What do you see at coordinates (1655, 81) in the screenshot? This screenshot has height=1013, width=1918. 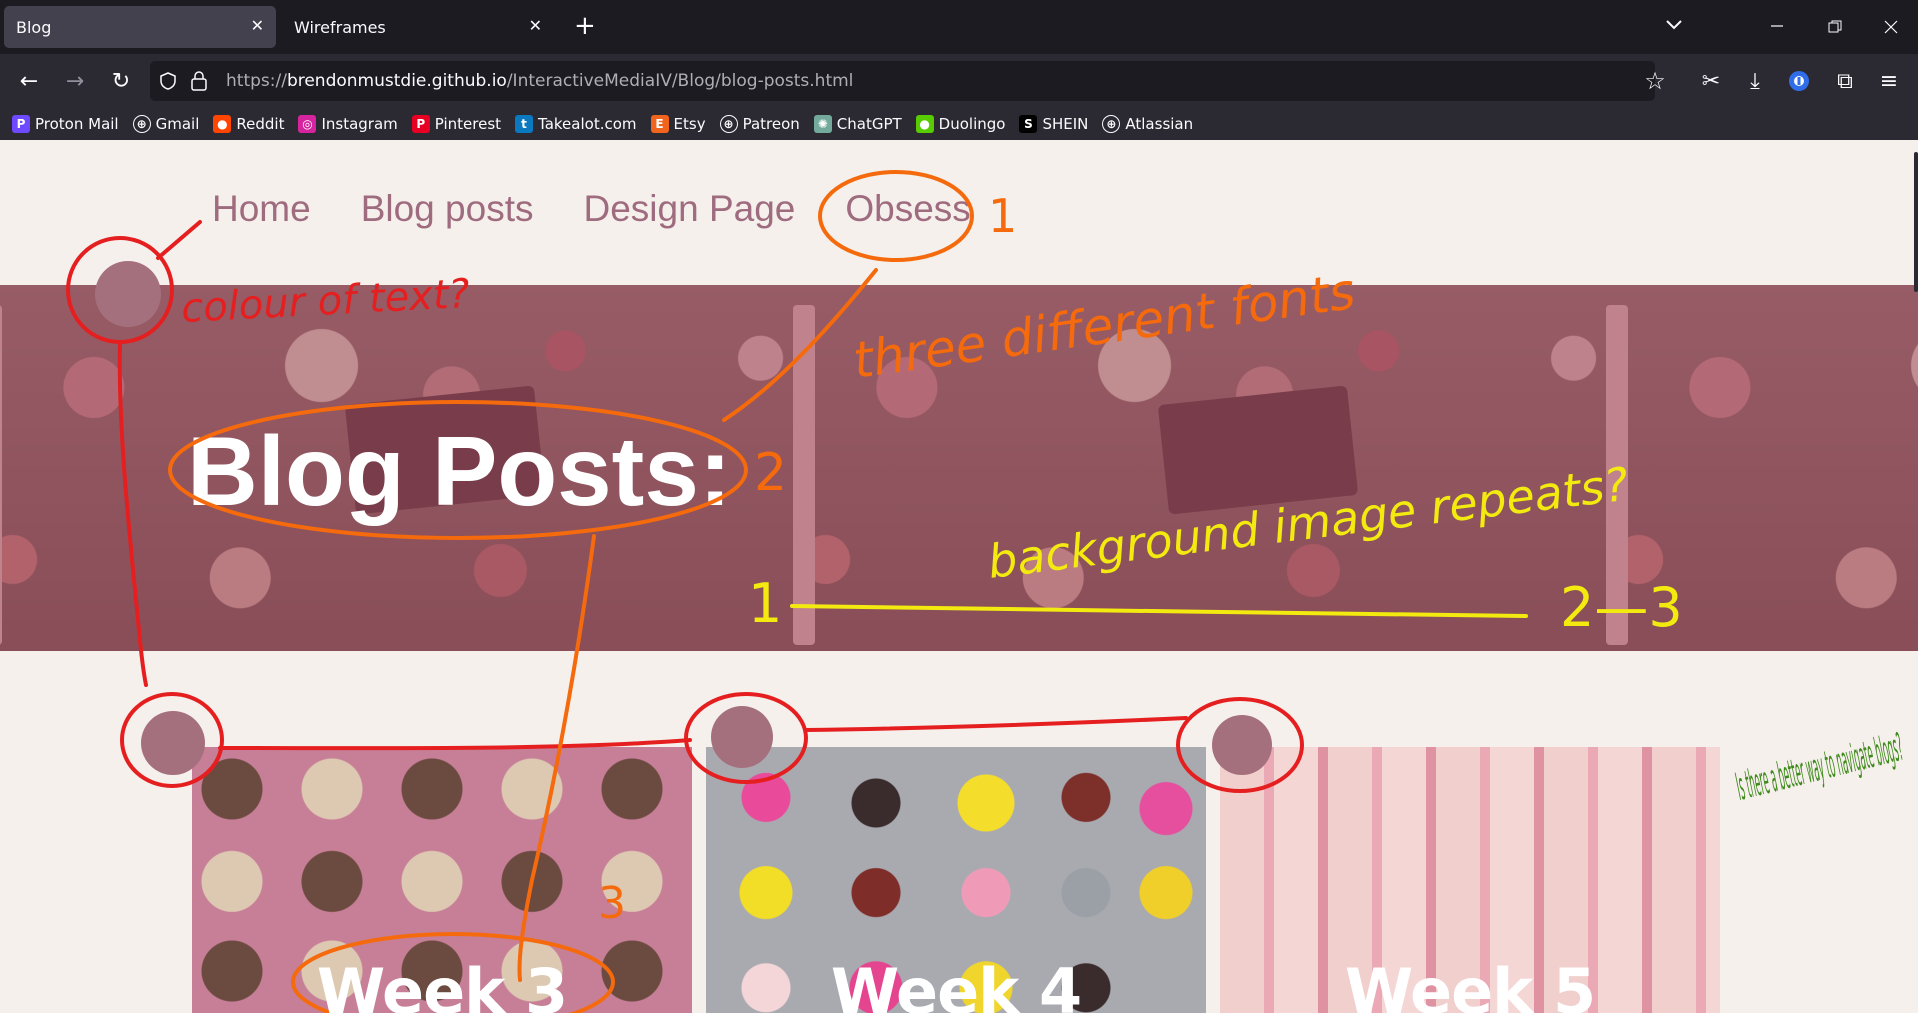 I see `bookmark-star-icon: ☆` at bounding box center [1655, 81].